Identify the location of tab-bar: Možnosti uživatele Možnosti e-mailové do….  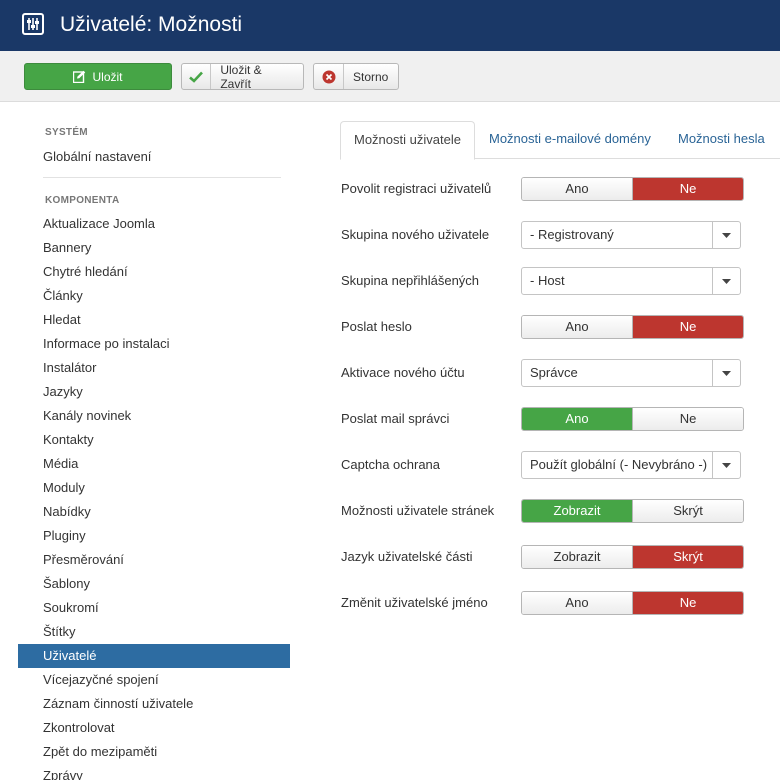
(560, 140).